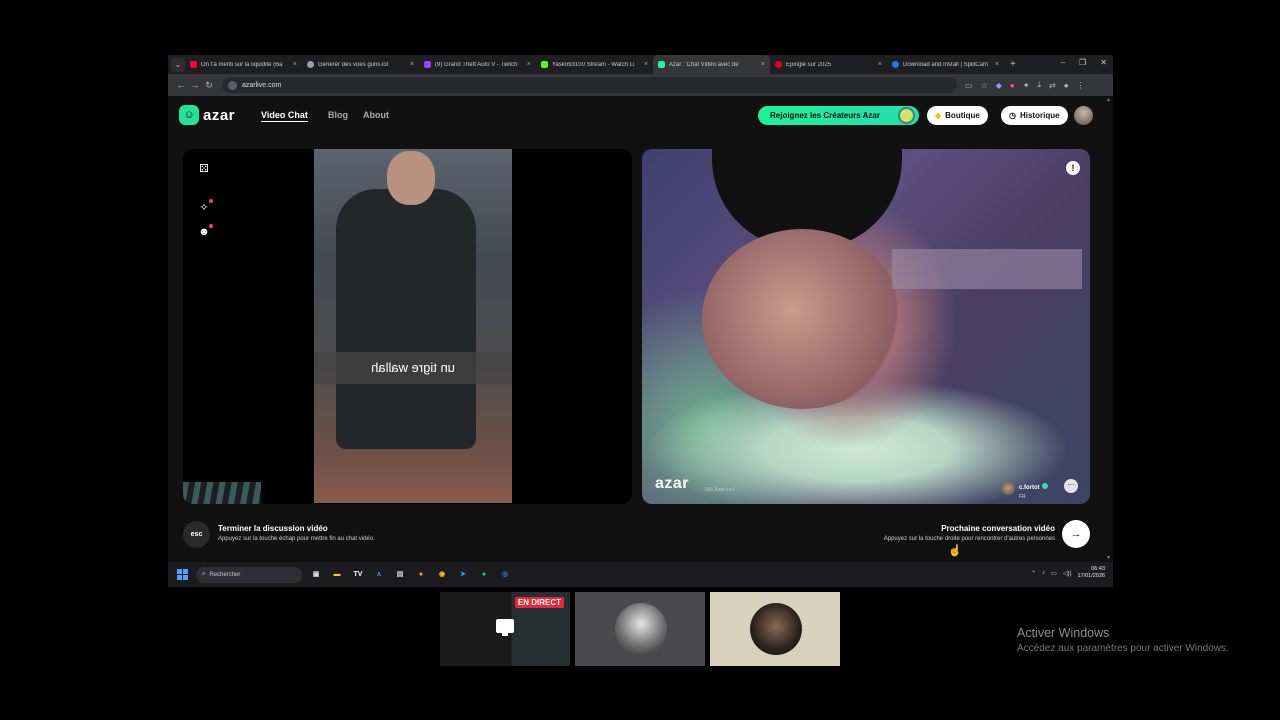  I want to click on nav-about: About, so click(376, 115).